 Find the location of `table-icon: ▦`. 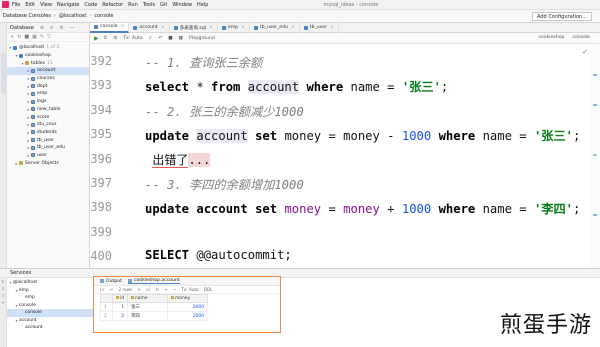

table-icon: ▦ is located at coordinates (36, 37).